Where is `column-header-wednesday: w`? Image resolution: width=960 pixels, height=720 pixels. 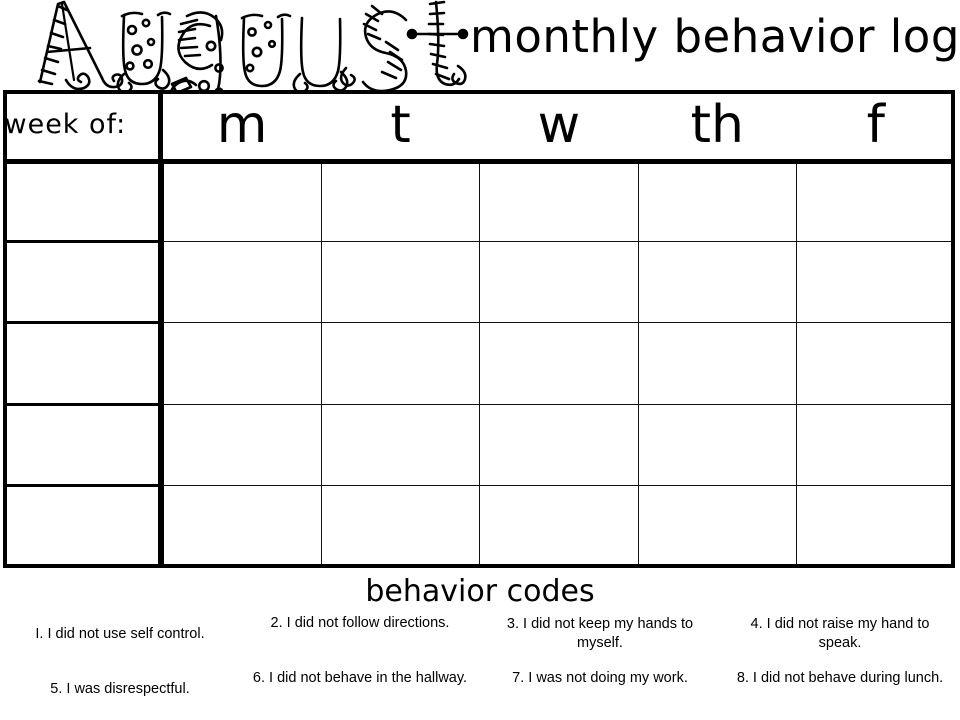 column-header-wednesday: w is located at coordinates (559, 125).